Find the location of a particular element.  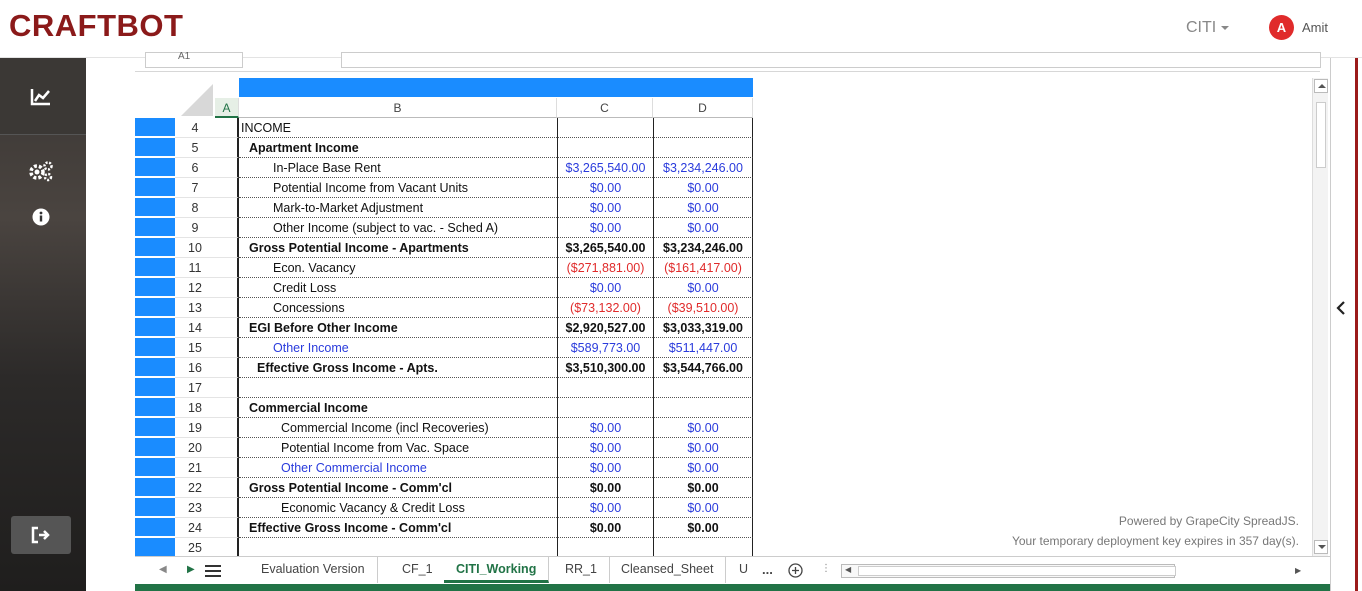

cell-c: $2,920,527.00 is located at coordinates (605, 328).